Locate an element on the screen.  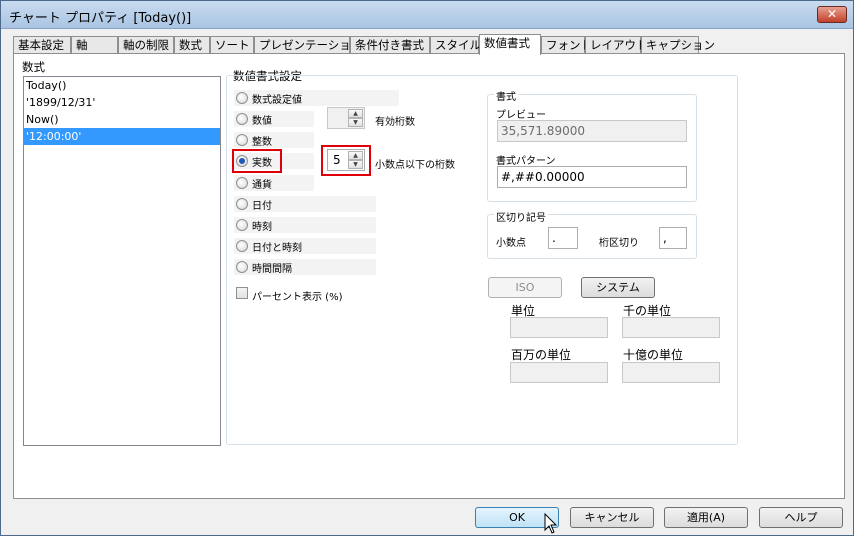
tab-conditional-format: 条件付き書式 is located at coordinates (390, 45).